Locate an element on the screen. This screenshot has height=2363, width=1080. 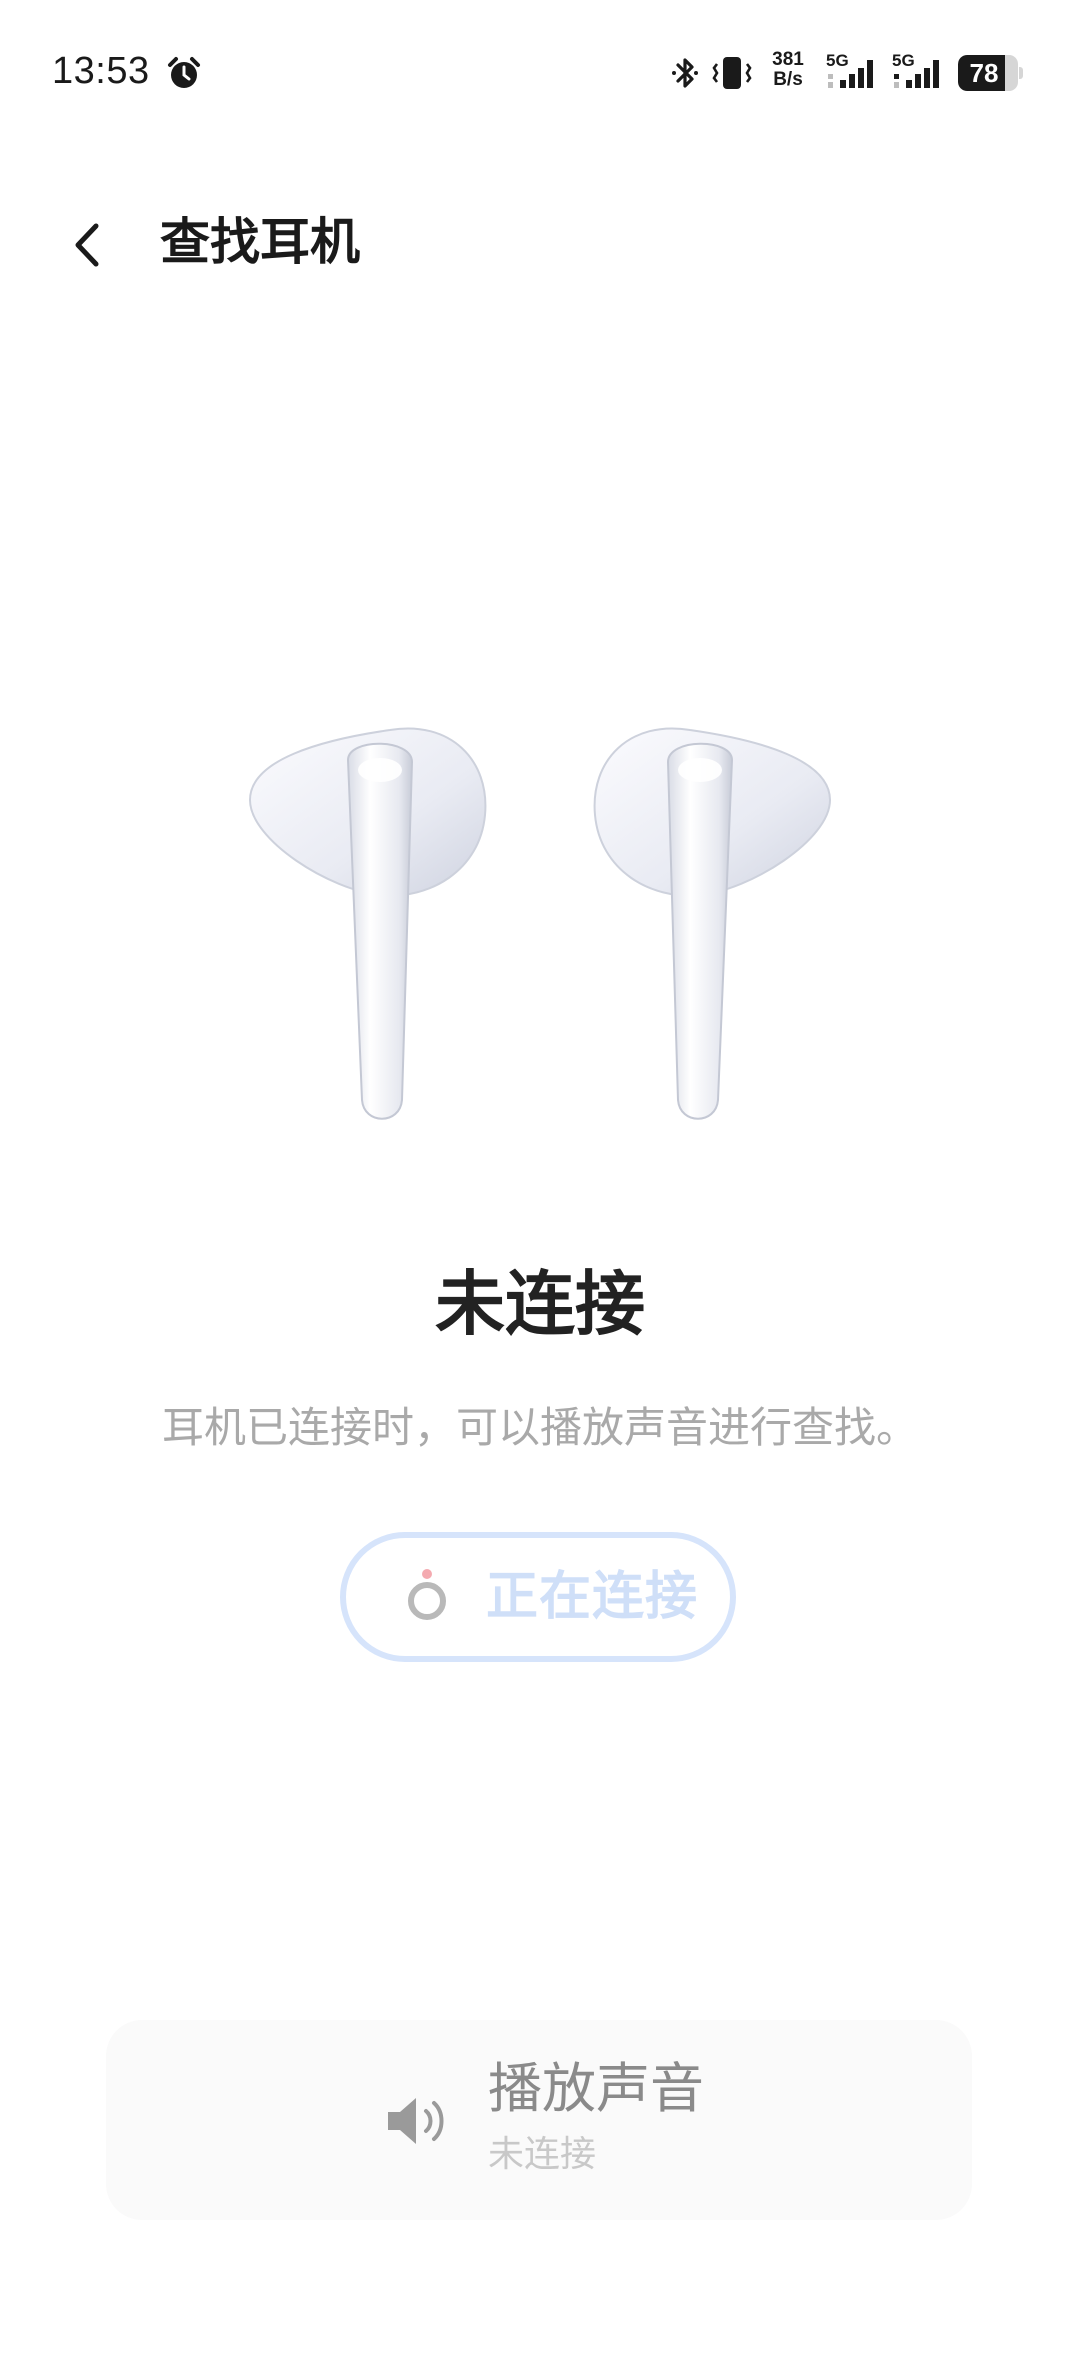
chevron-left-icon is located at coordinates (87, 245).